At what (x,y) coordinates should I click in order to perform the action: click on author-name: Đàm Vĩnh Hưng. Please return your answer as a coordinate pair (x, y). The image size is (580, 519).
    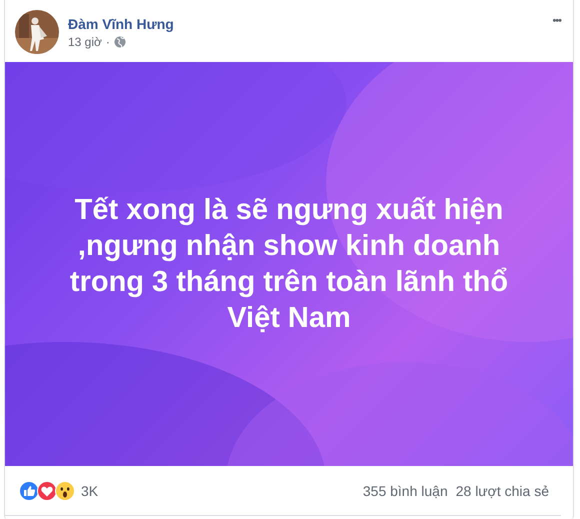
    Looking at the image, I should click on (305, 24).